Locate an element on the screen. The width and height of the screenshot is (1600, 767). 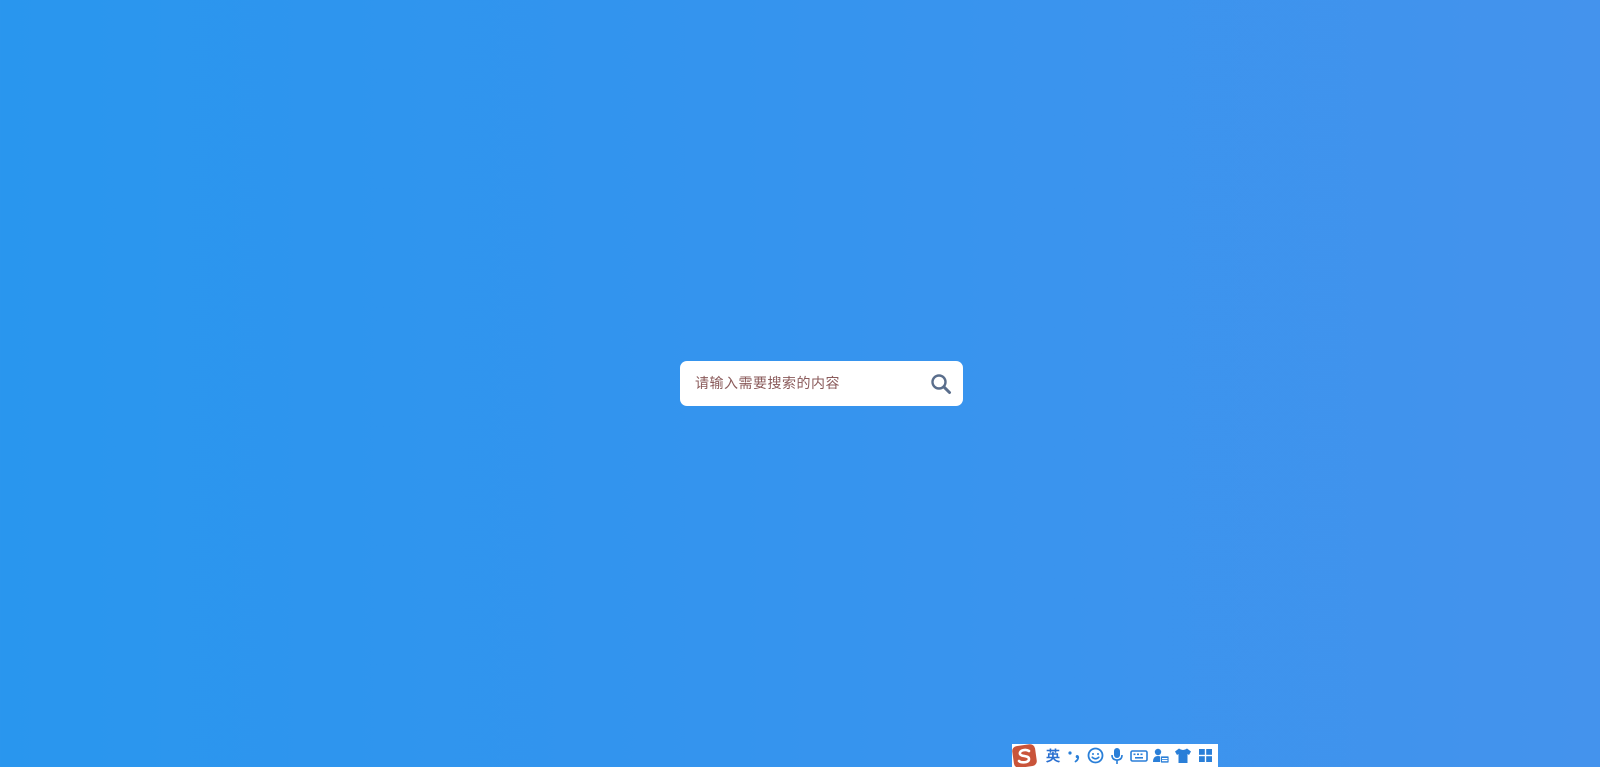
ime-skin-button is located at coordinates (1183, 755).